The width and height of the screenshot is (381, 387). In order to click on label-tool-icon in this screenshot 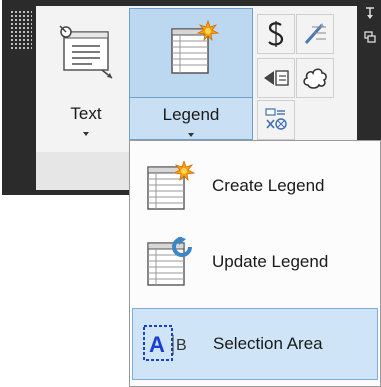, I will do `click(276, 119)`.